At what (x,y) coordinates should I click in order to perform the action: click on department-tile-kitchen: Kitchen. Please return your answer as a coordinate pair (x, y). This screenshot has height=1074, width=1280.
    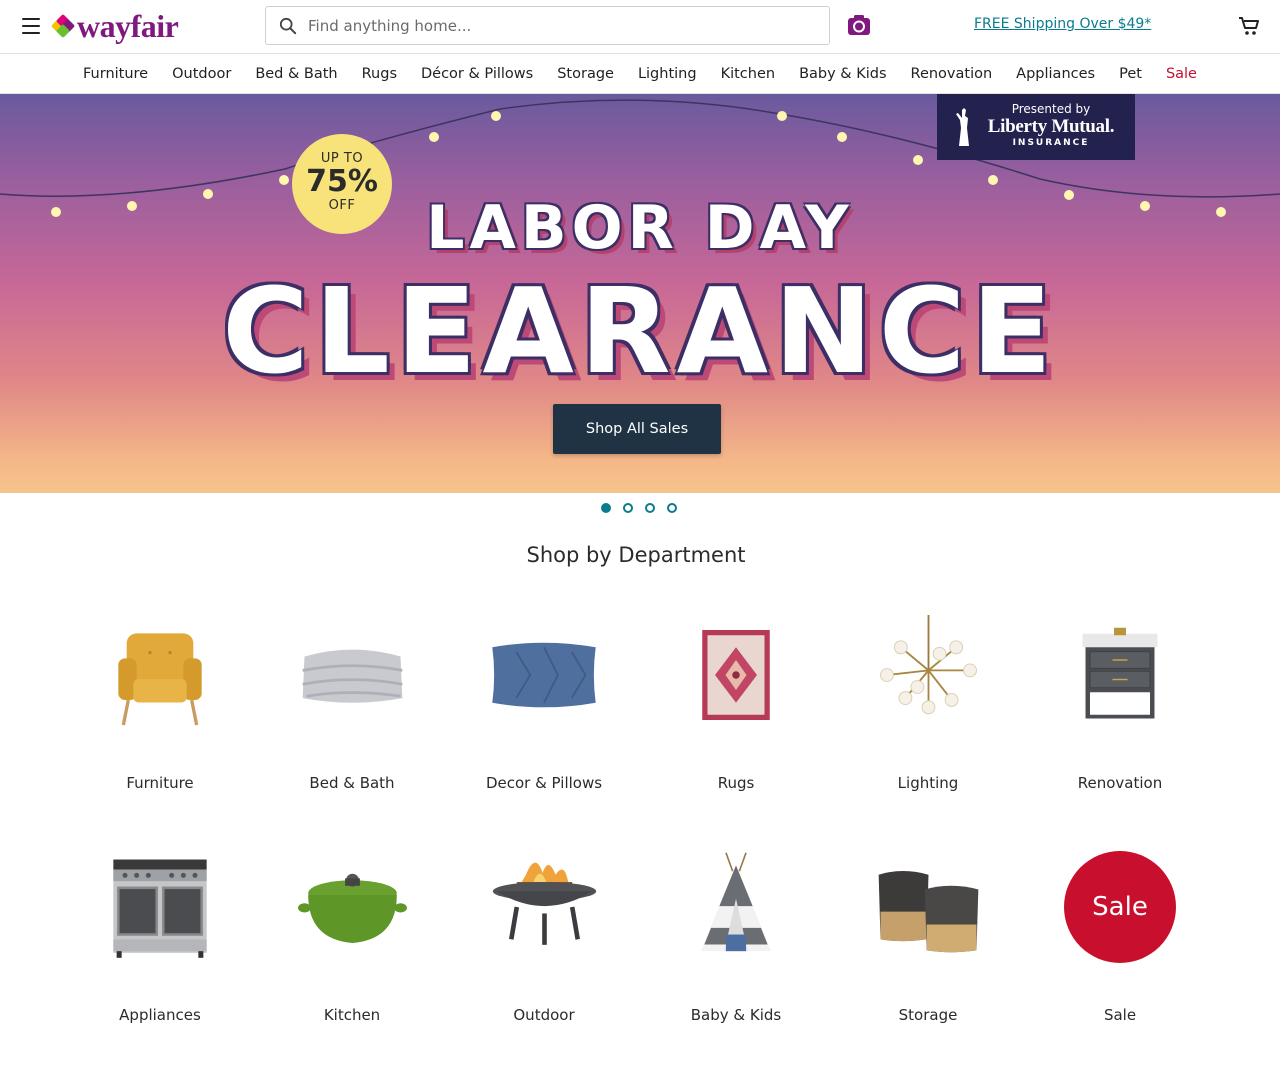
    Looking at the image, I should click on (352, 958).